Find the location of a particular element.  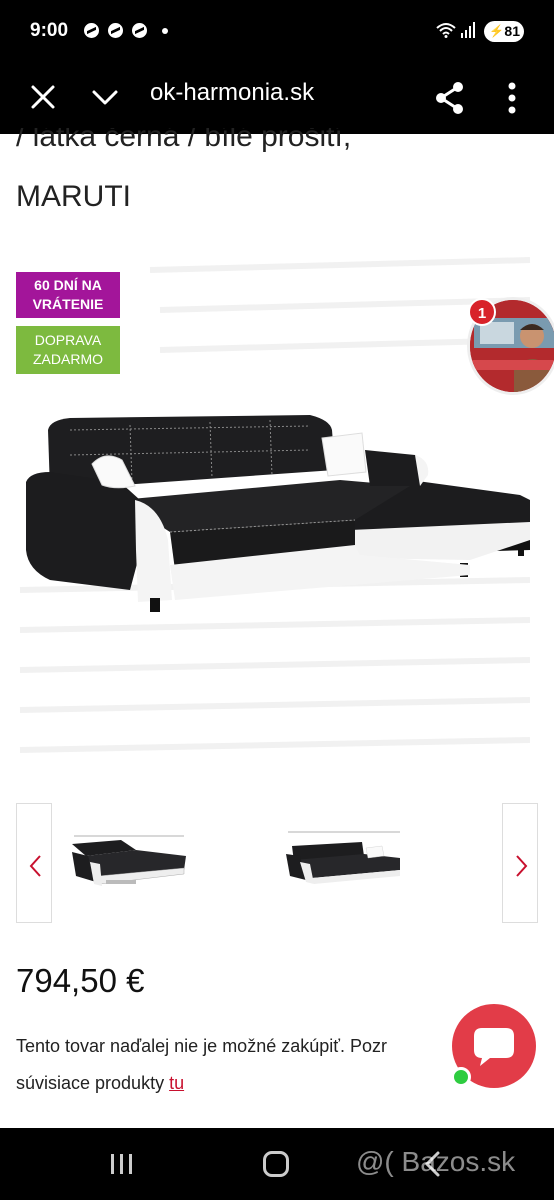

gallery-prev-button is located at coordinates (34, 863).